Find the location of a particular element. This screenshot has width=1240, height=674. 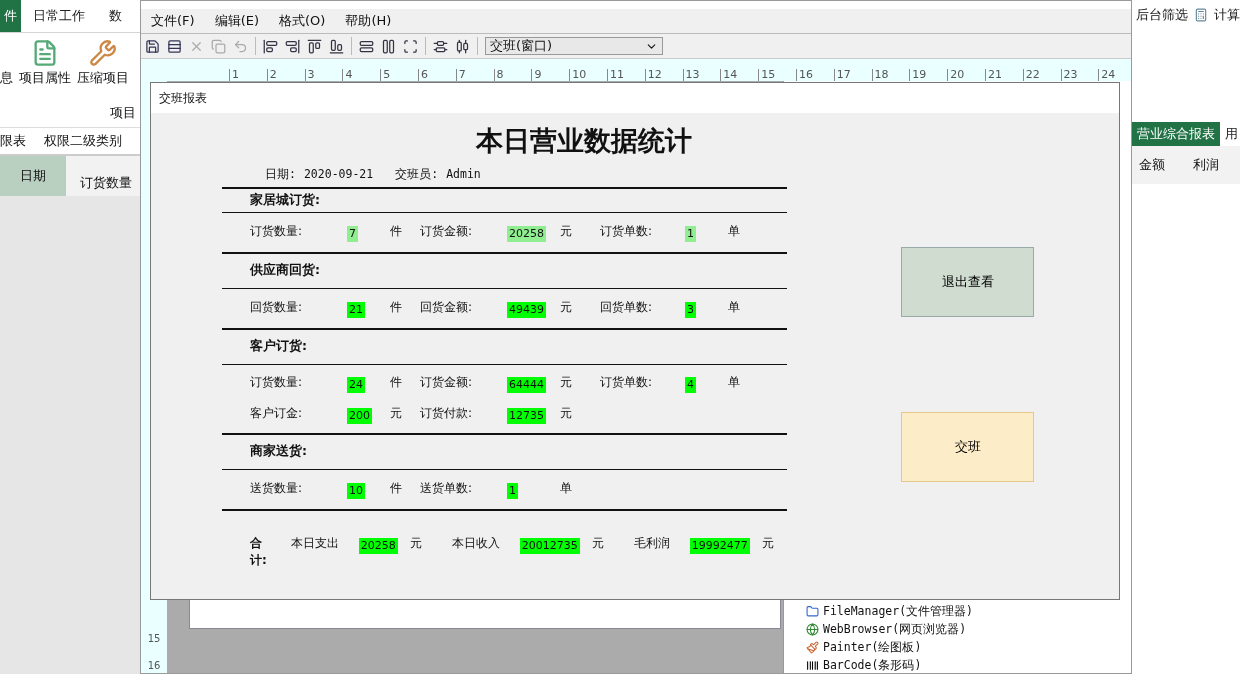

align-top-icon is located at coordinates (314, 46).